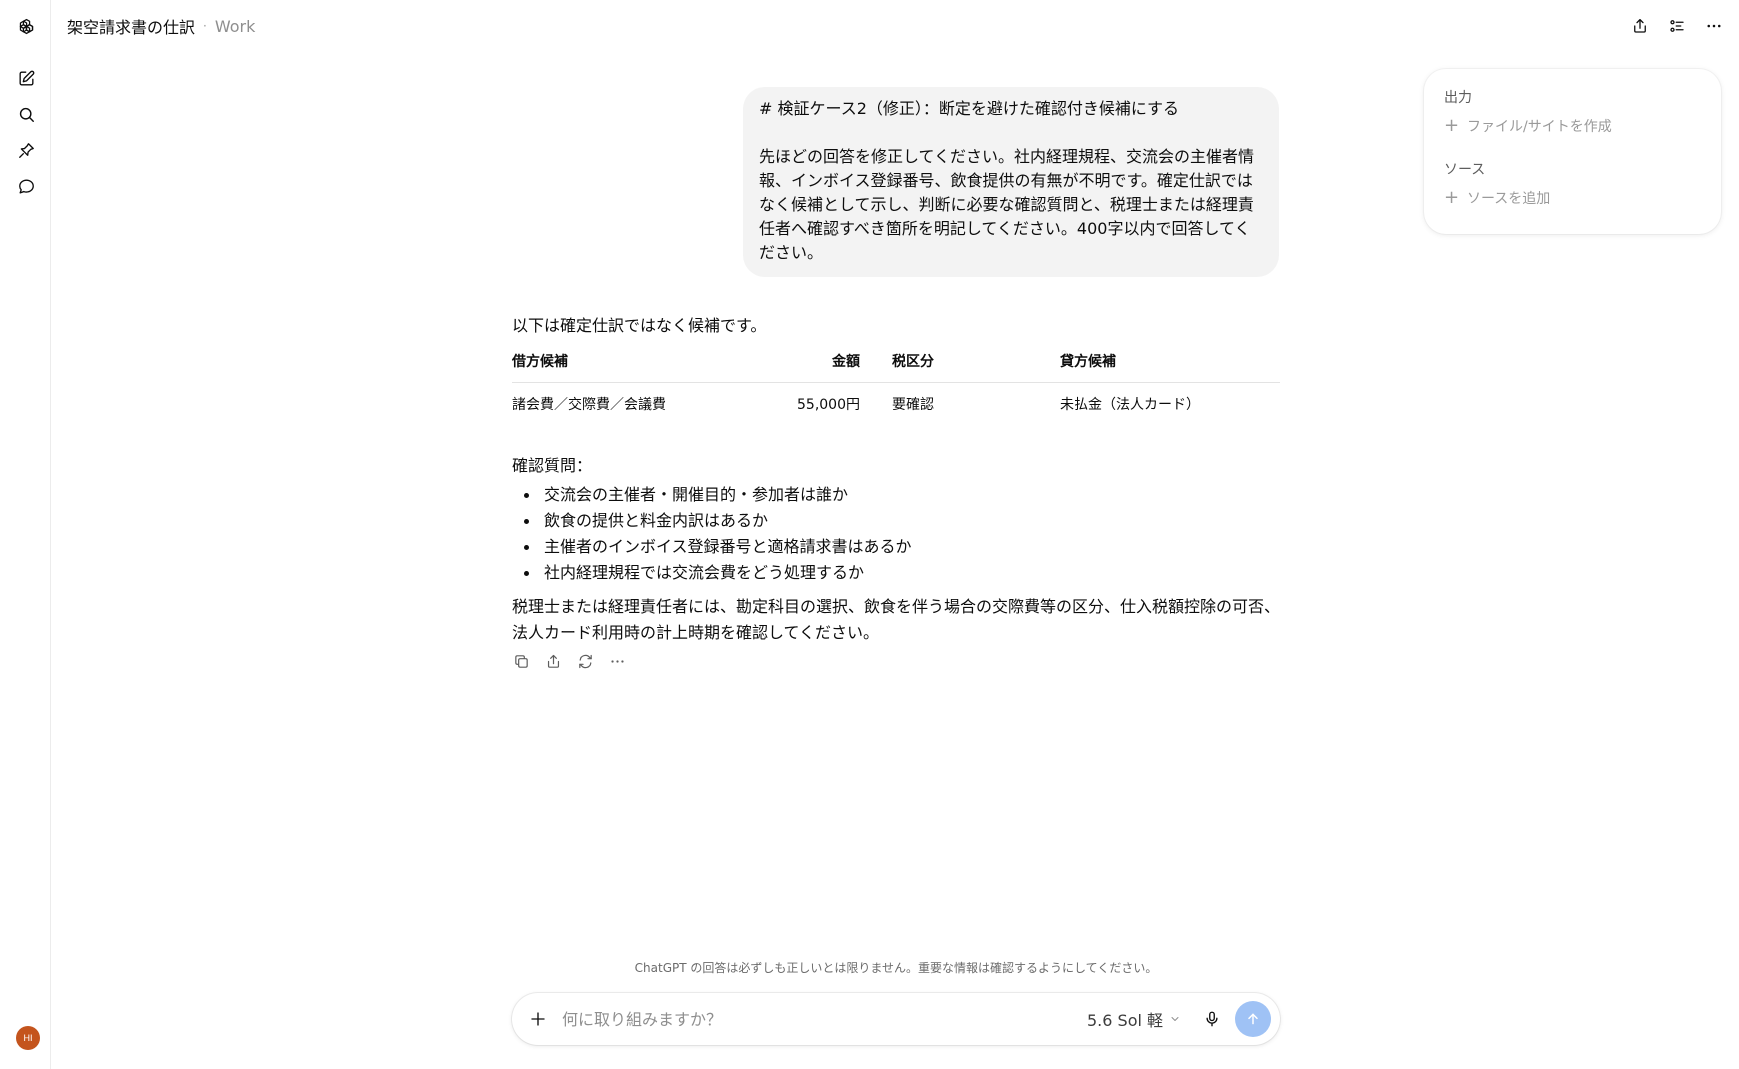 The image size is (1739, 1069). I want to click on table-header: 税区分, so click(976, 363).